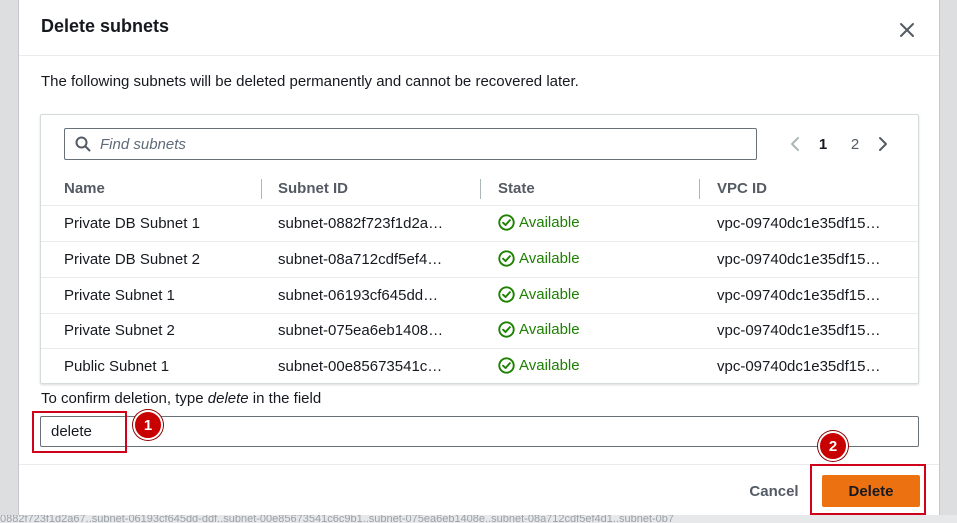 The width and height of the screenshot is (957, 523). I want to click on confirm-keyword: delete, so click(228, 398).